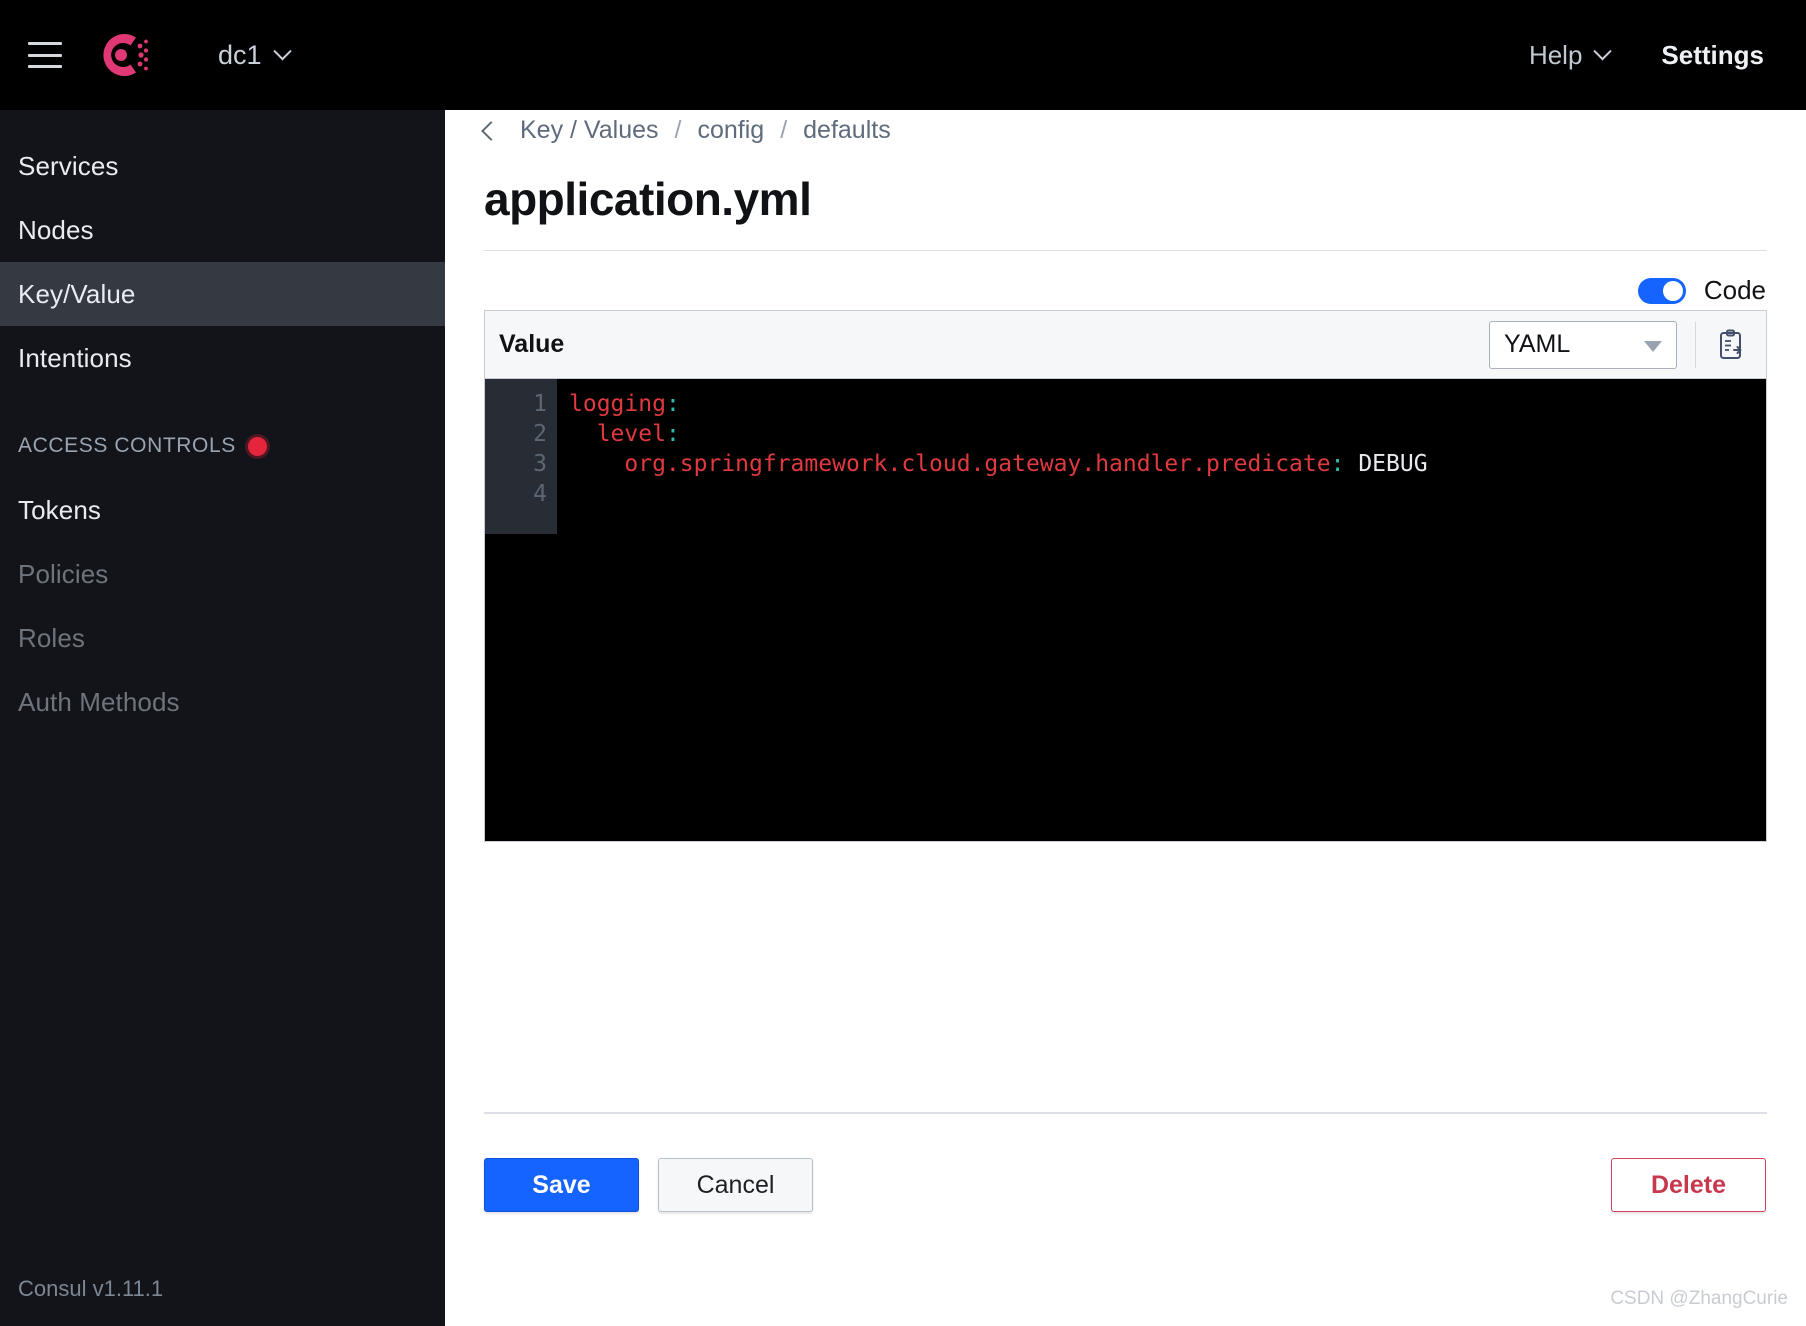 This screenshot has height=1326, width=1806. What do you see at coordinates (491, 130) in the screenshot?
I see `chevron-left-icon` at bounding box center [491, 130].